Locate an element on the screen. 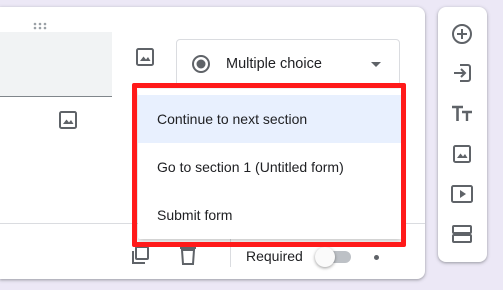 The width and height of the screenshot is (503, 290). add-image-to-option-button is located at coordinates (68, 120).